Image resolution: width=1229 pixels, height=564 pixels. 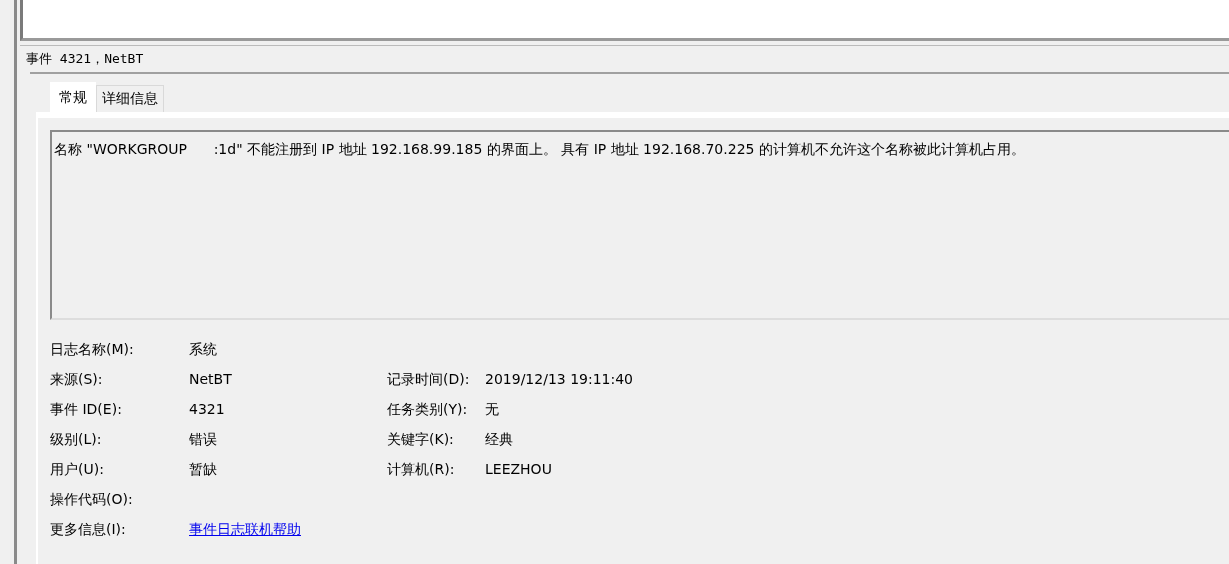 What do you see at coordinates (88, 529) in the screenshot?
I see `property-label: 更多信息(I):` at bounding box center [88, 529].